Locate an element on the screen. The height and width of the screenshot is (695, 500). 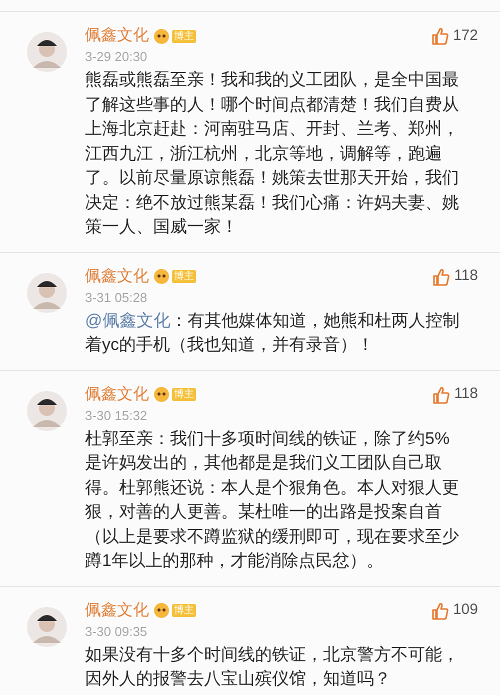
like-count: 172 is located at coordinates (465, 36).